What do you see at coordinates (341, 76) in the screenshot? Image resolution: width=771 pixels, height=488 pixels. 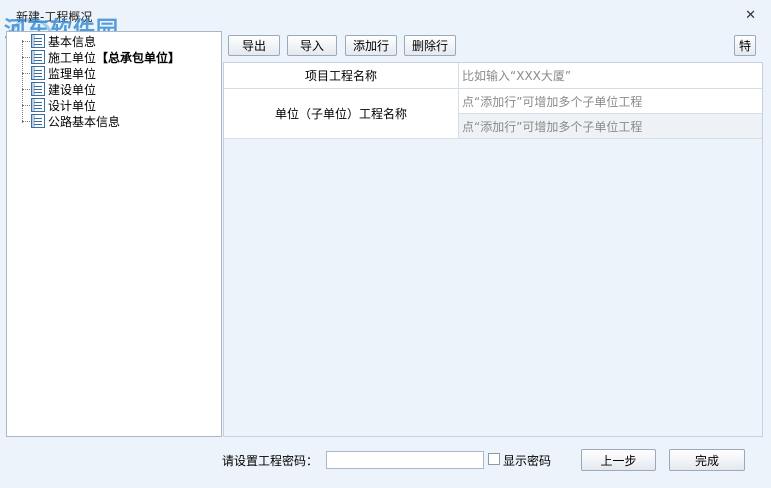 I see `row-label-project-name: 项目工程名称` at bounding box center [341, 76].